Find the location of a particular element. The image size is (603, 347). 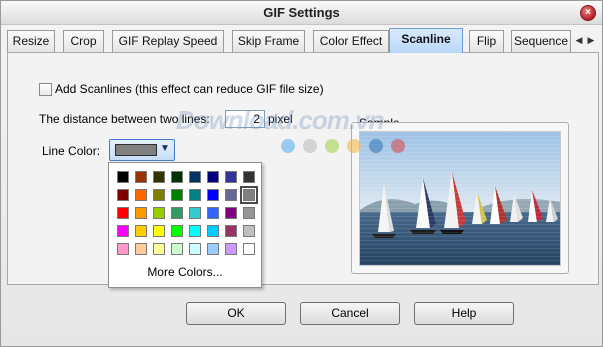

cancel-button: Cancel is located at coordinates (350, 313).